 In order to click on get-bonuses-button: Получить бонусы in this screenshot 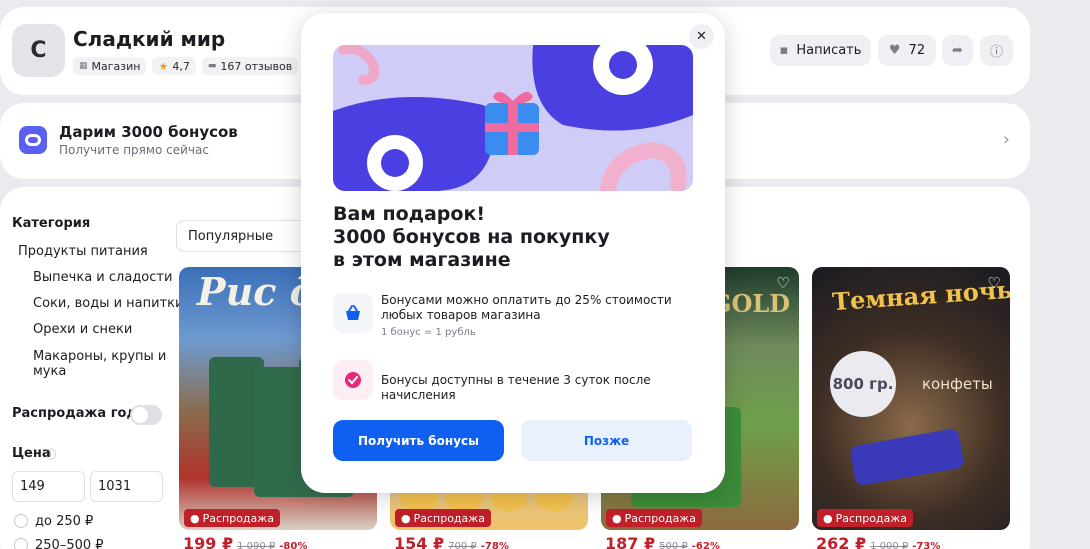, I will do `click(418, 440)`.